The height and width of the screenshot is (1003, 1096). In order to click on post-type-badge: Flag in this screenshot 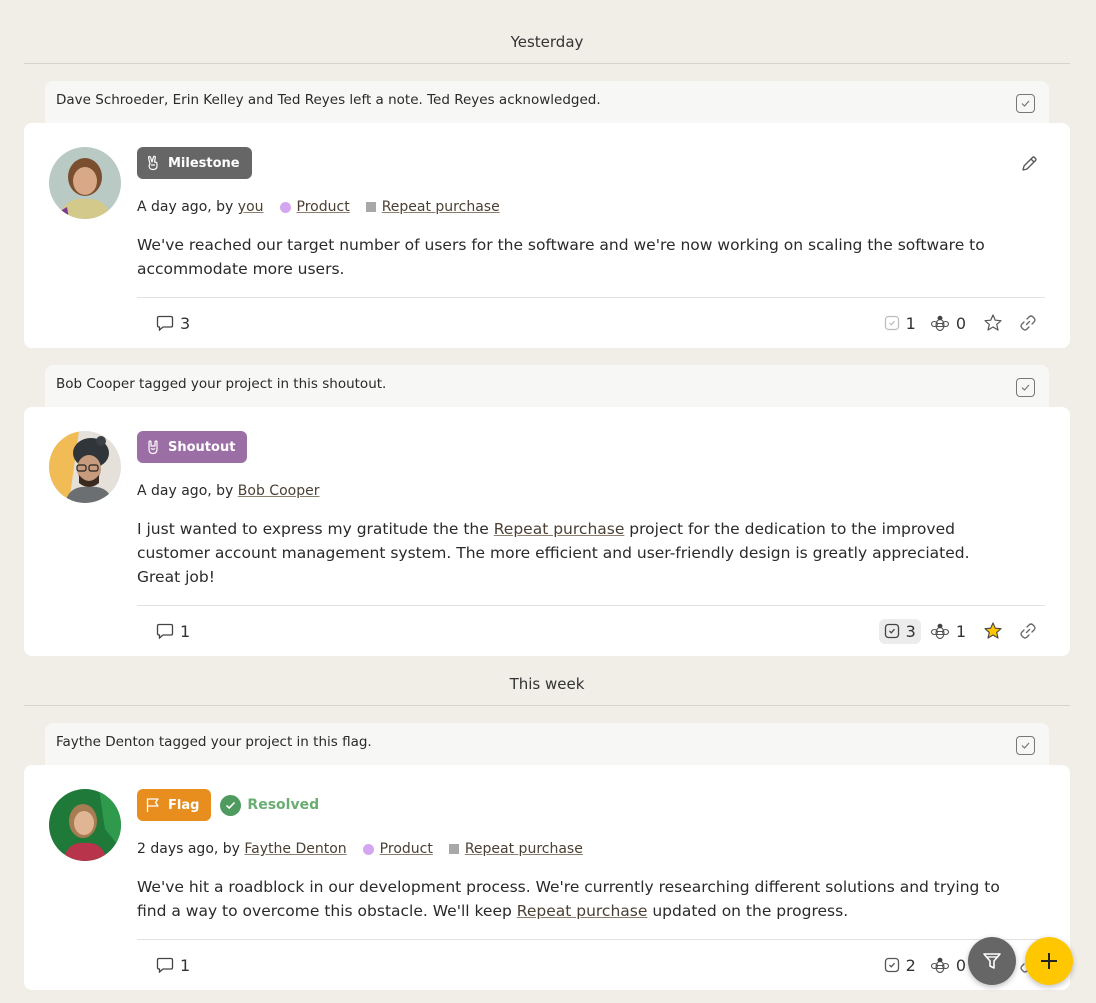, I will do `click(174, 805)`.